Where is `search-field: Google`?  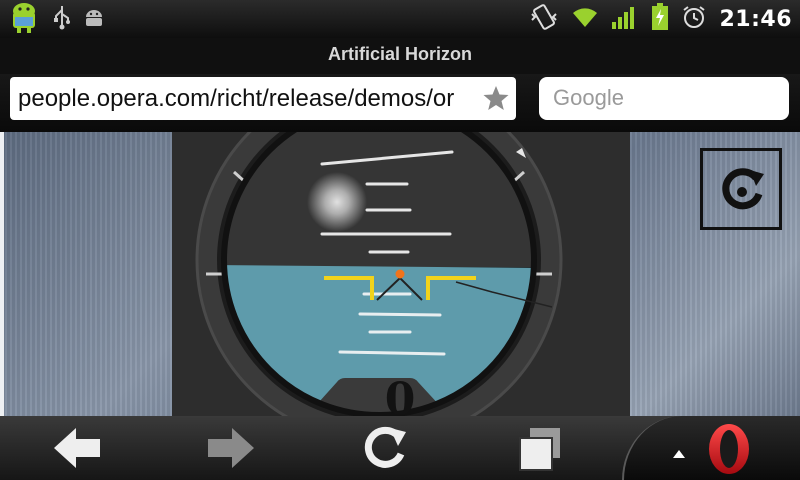
search-field: Google is located at coordinates (664, 98).